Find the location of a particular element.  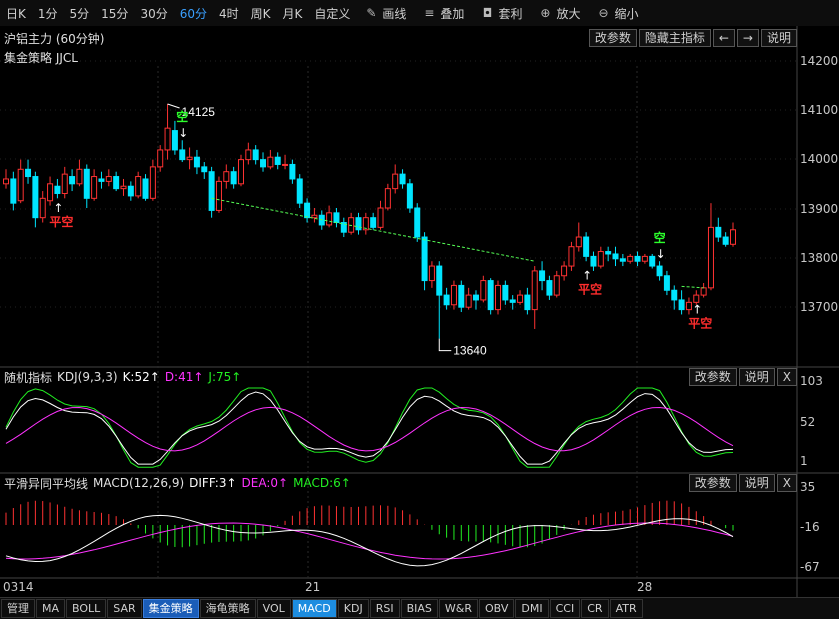

period-tab-6: 4时 is located at coordinates (229, 13).